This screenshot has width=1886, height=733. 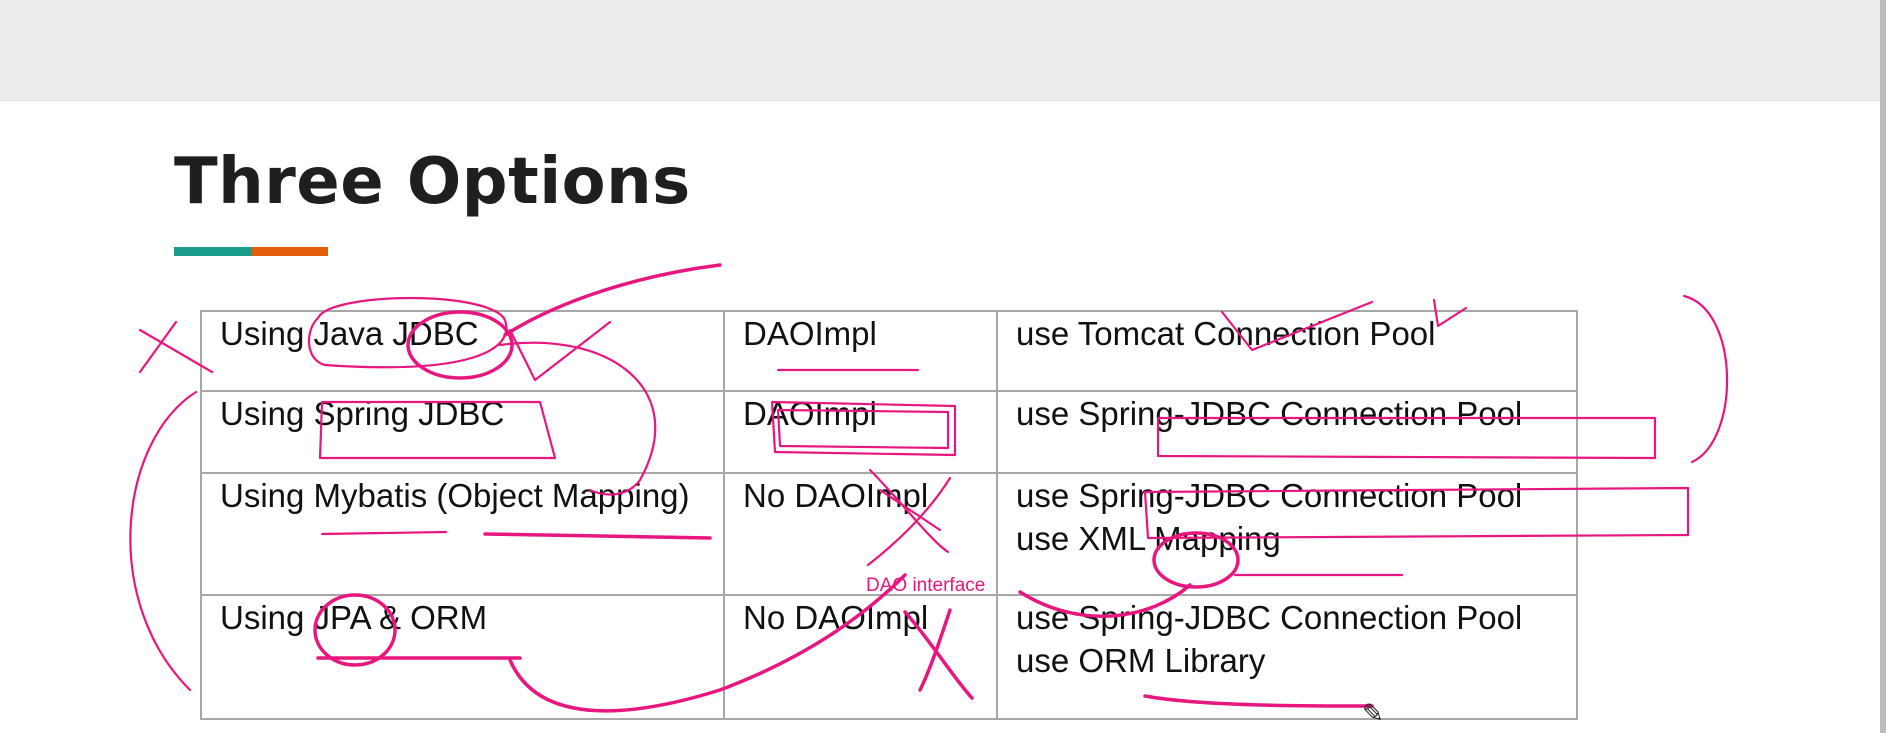 What do you see at coordinates (432, 182) in the screenshot?
I see `page-title: Three Options` at bounding box center [432, 182].